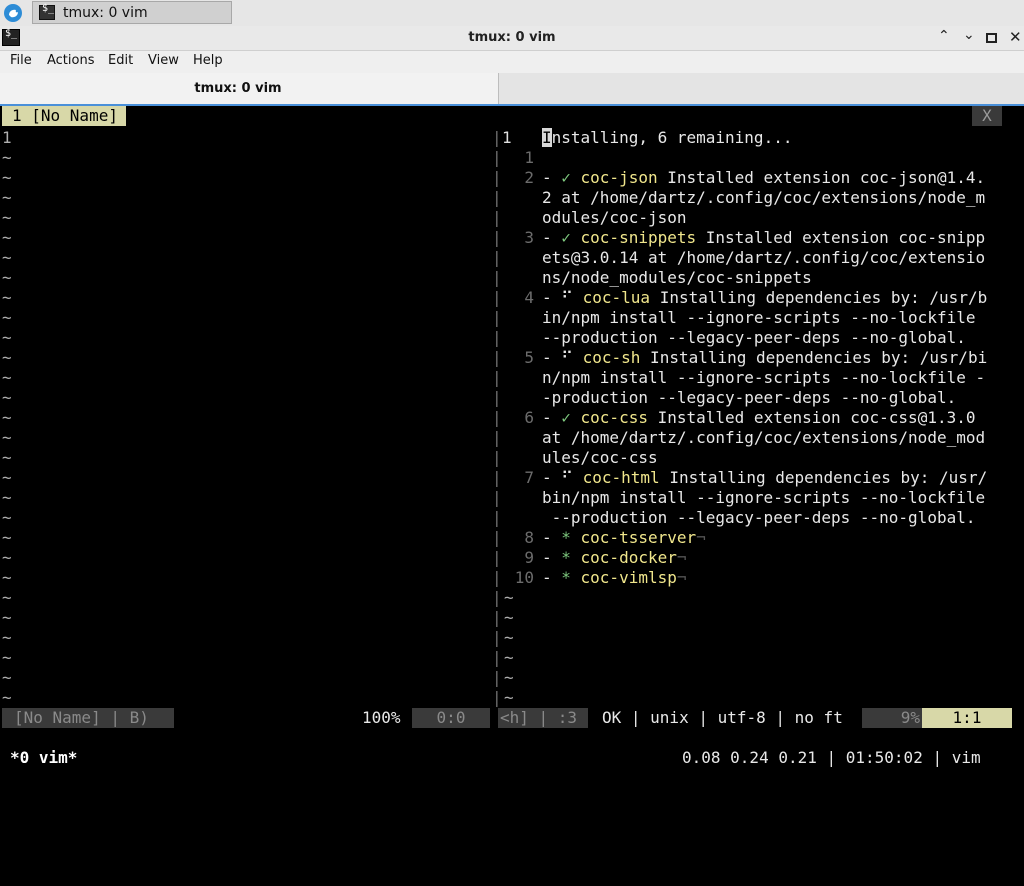  I want to click on line-number: 1, so click(529, 157).